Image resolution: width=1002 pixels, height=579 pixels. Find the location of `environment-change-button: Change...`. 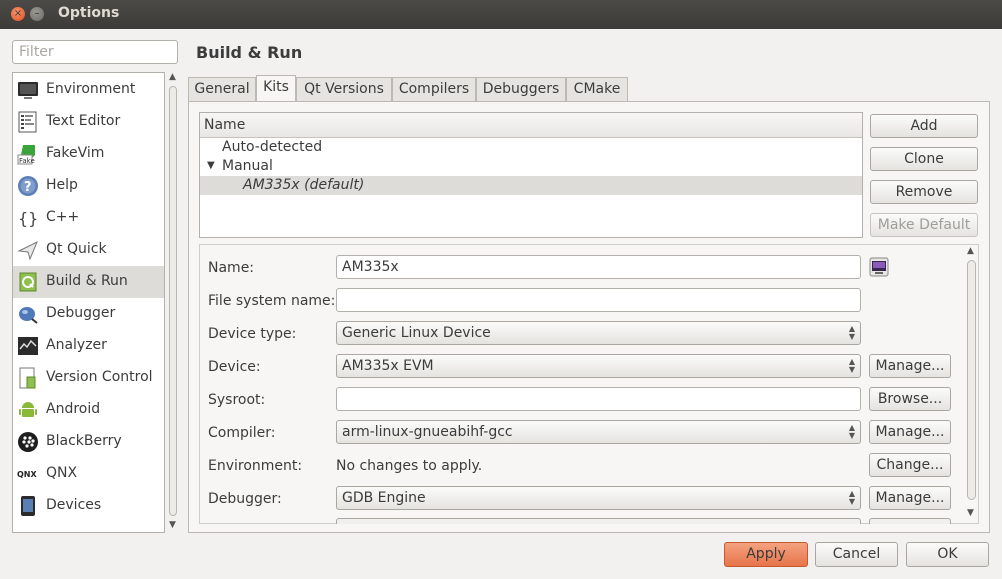

environment-change-button: Change... is located at coordinates (910, 465).